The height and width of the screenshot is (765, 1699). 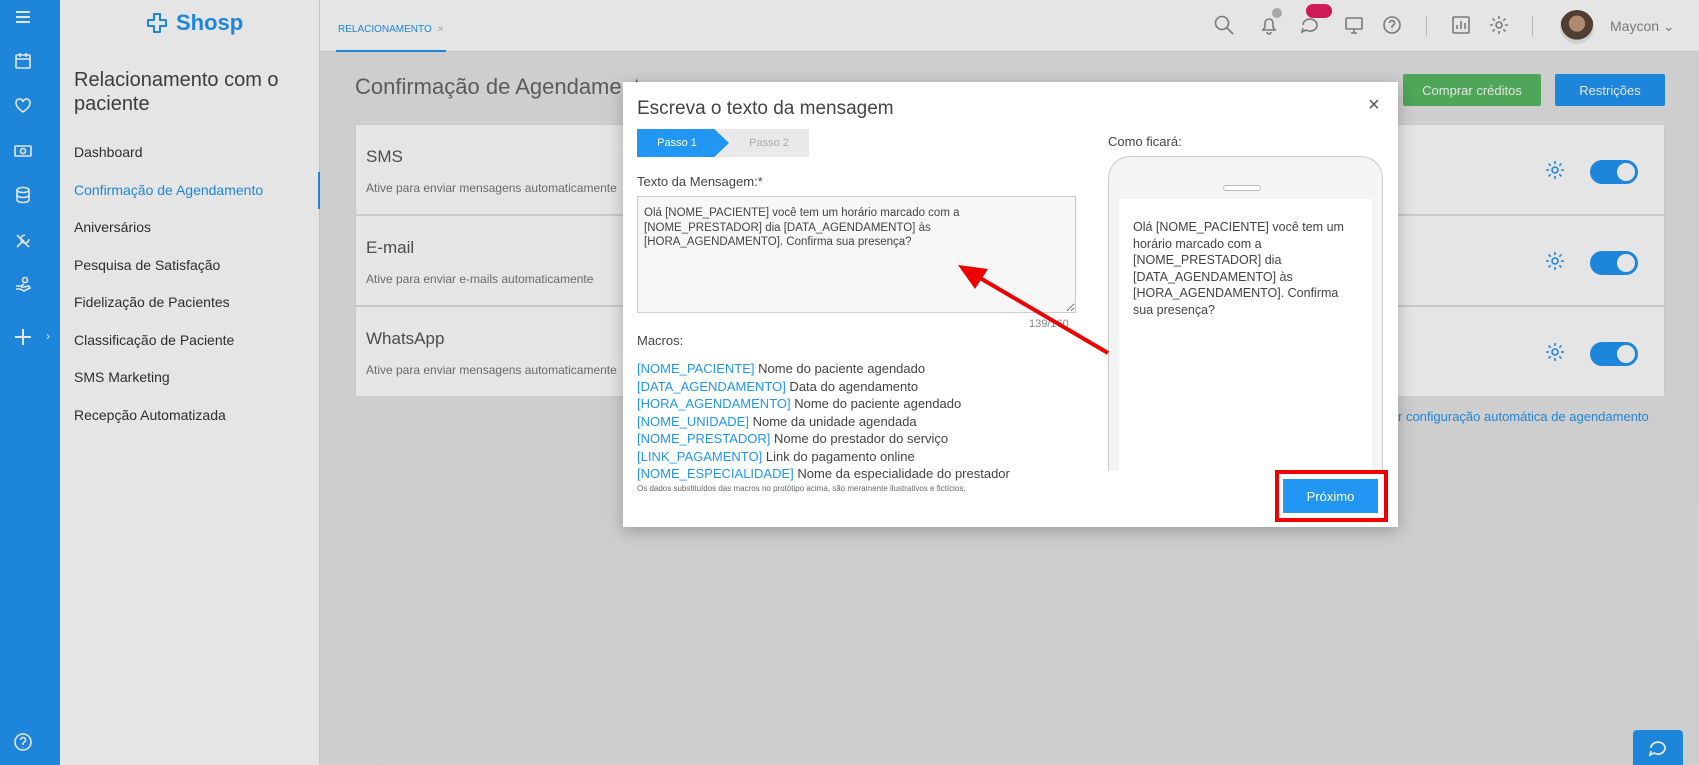 I want to click on macro-item: [NOME_UNIDADE] Nome da unidade agendada, so click(x=823, y=422).